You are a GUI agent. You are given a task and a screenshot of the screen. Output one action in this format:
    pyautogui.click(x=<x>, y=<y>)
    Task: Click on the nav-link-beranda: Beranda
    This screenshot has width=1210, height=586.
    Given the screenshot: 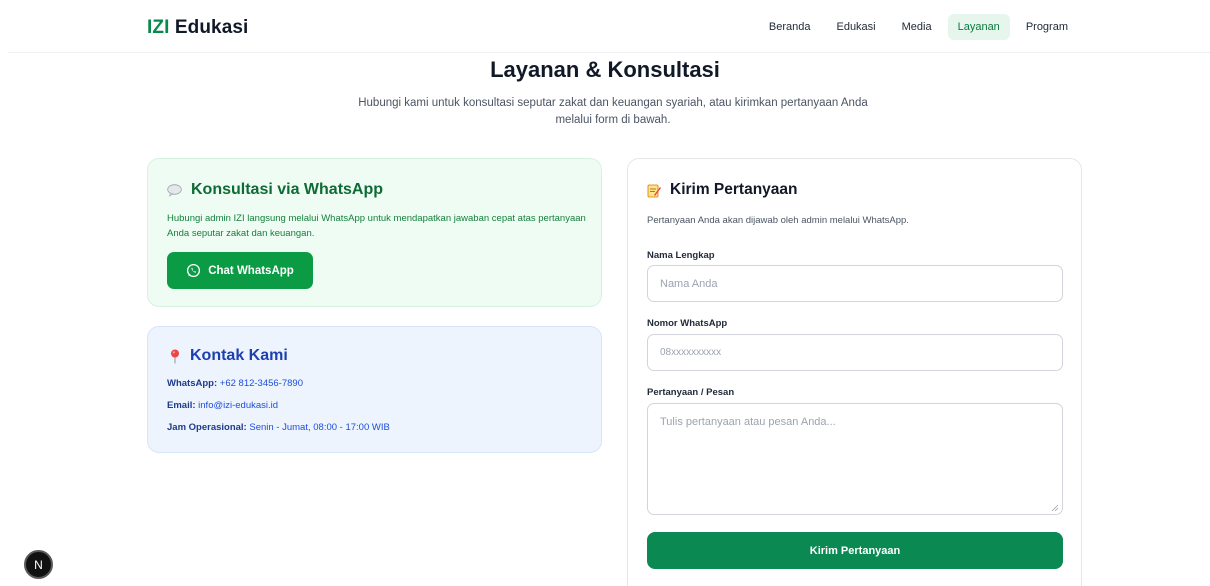 What is the action you would take?
    pyautogui.click(x=790, y=27)
    